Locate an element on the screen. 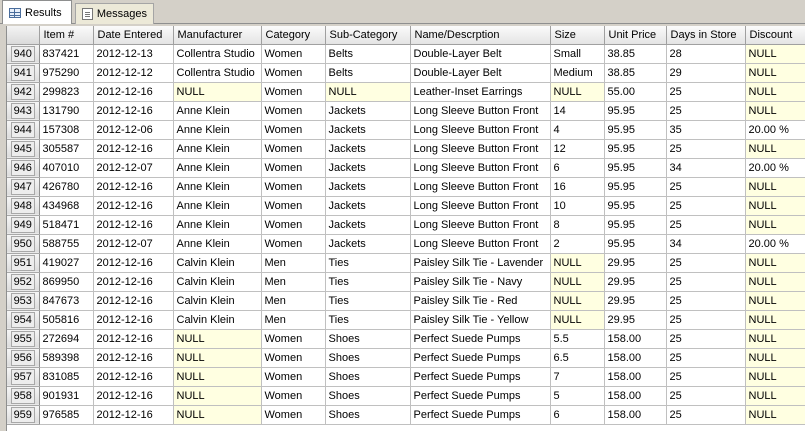 The width and height of the screenshot is (805, 431). table-cell: 847673 is located at coordinates (66, 301).